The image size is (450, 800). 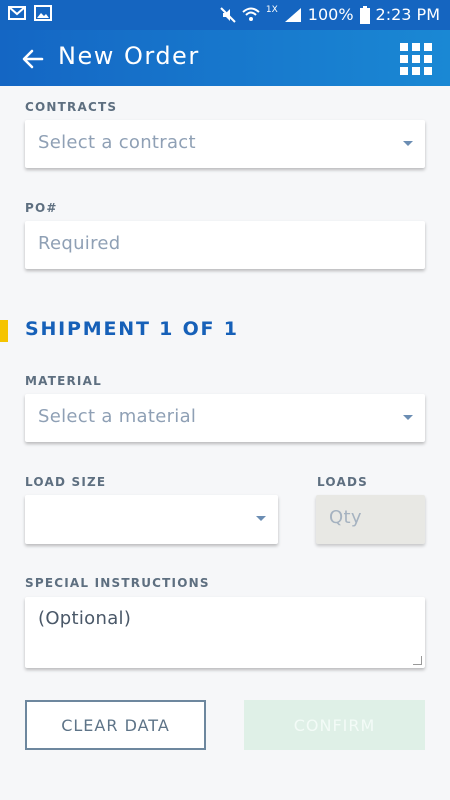 I want to click on back-arrow-icon, so click(x=33, y=59).